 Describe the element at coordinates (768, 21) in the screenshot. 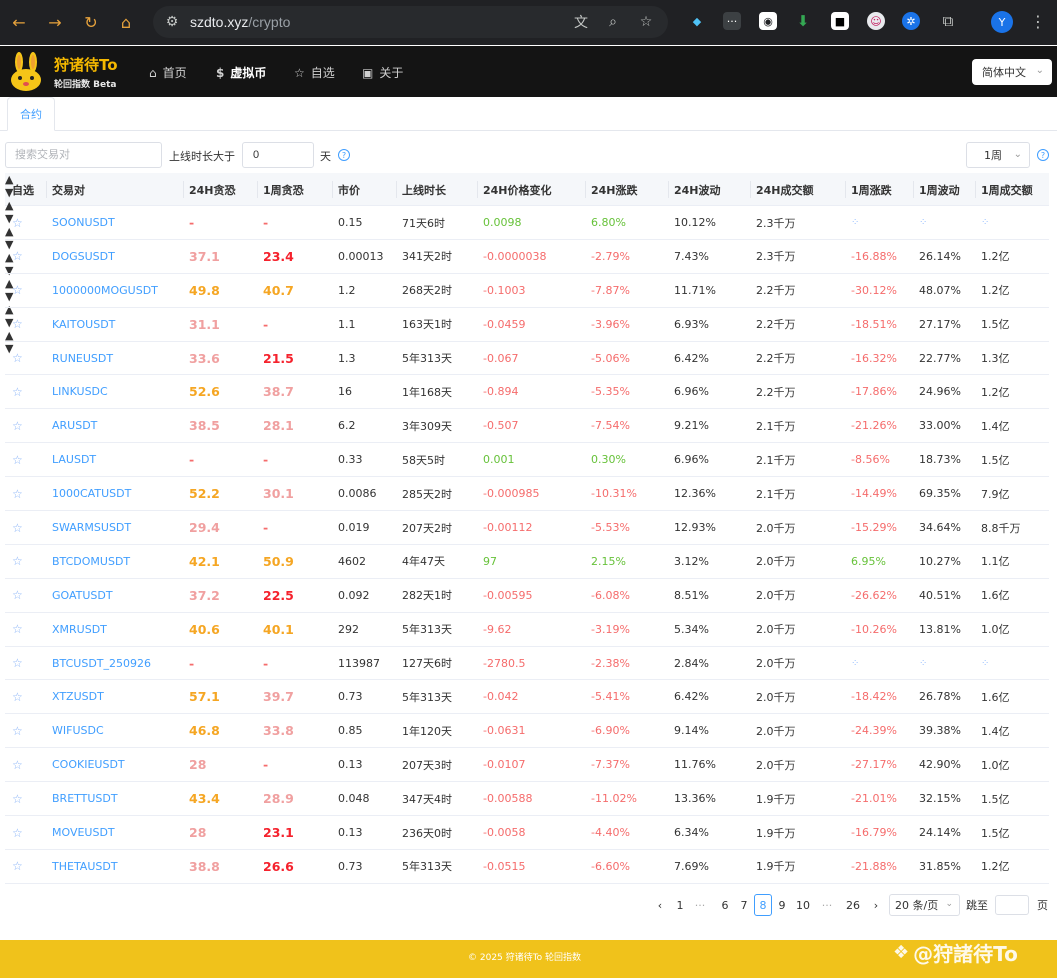

I see `extension-glasses-icon: ◉` at that location.